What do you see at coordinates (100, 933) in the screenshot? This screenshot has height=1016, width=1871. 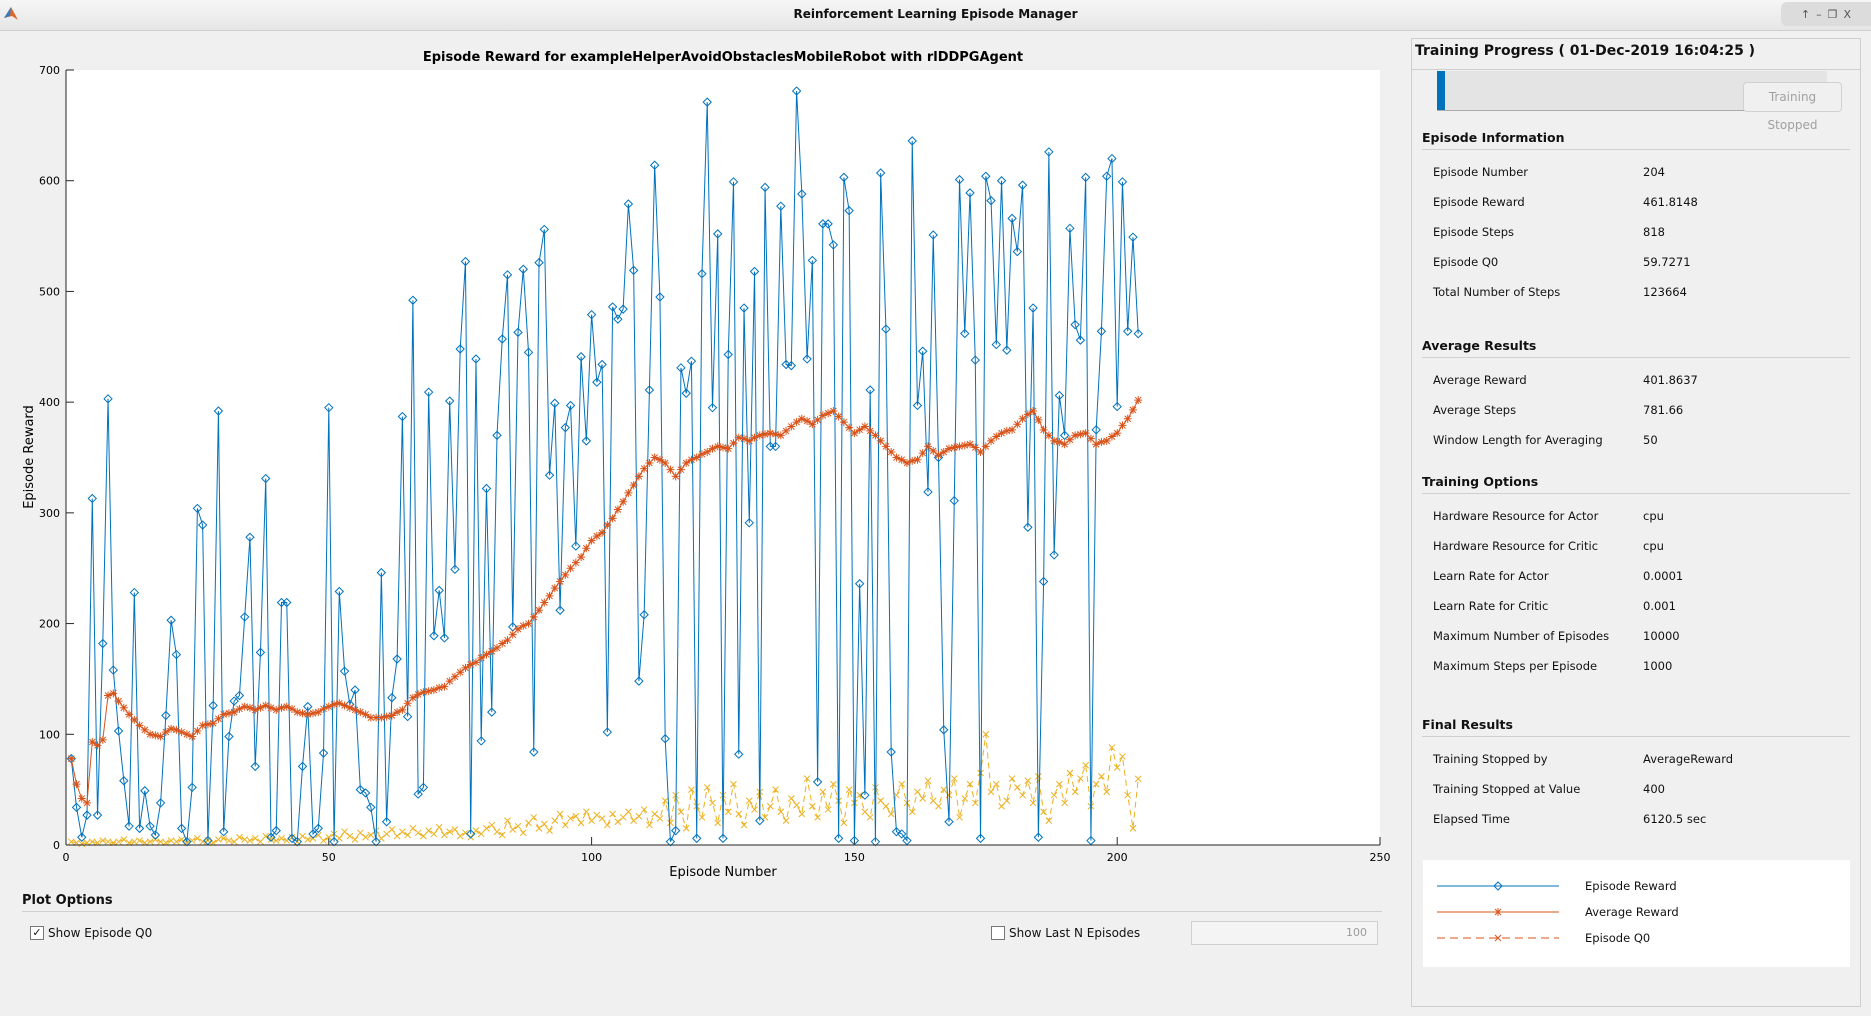 I see `show-episode-q0-label: Show Episode Q0` at bounding box center [100, 933].